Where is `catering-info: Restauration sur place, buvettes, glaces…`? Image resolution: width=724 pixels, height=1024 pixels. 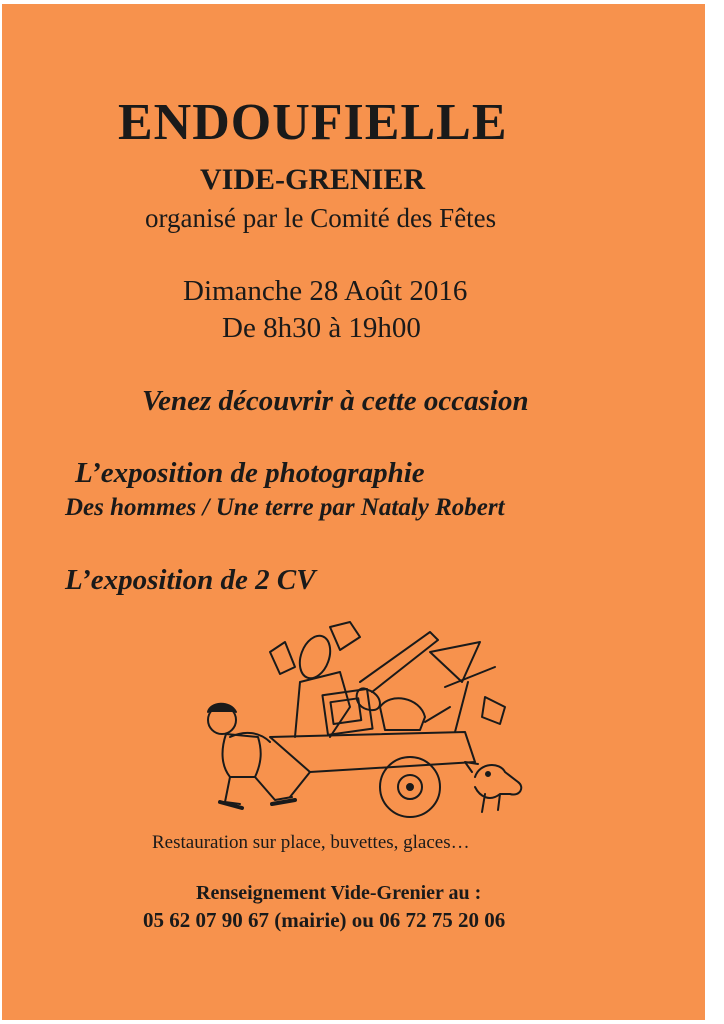
catering-info: Restauration sur place, buvettes, glaces… is located at coordinates (311, 842).